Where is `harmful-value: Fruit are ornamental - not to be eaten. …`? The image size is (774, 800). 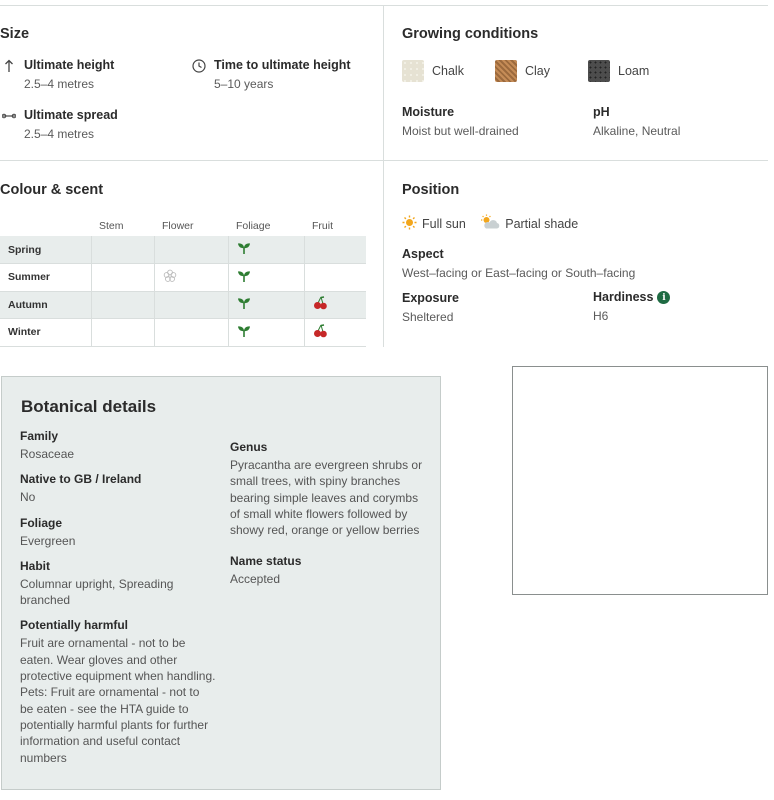 harmful-value: Fruit are ornamental - not to be eaten. … is located at coordinates (118, 700).